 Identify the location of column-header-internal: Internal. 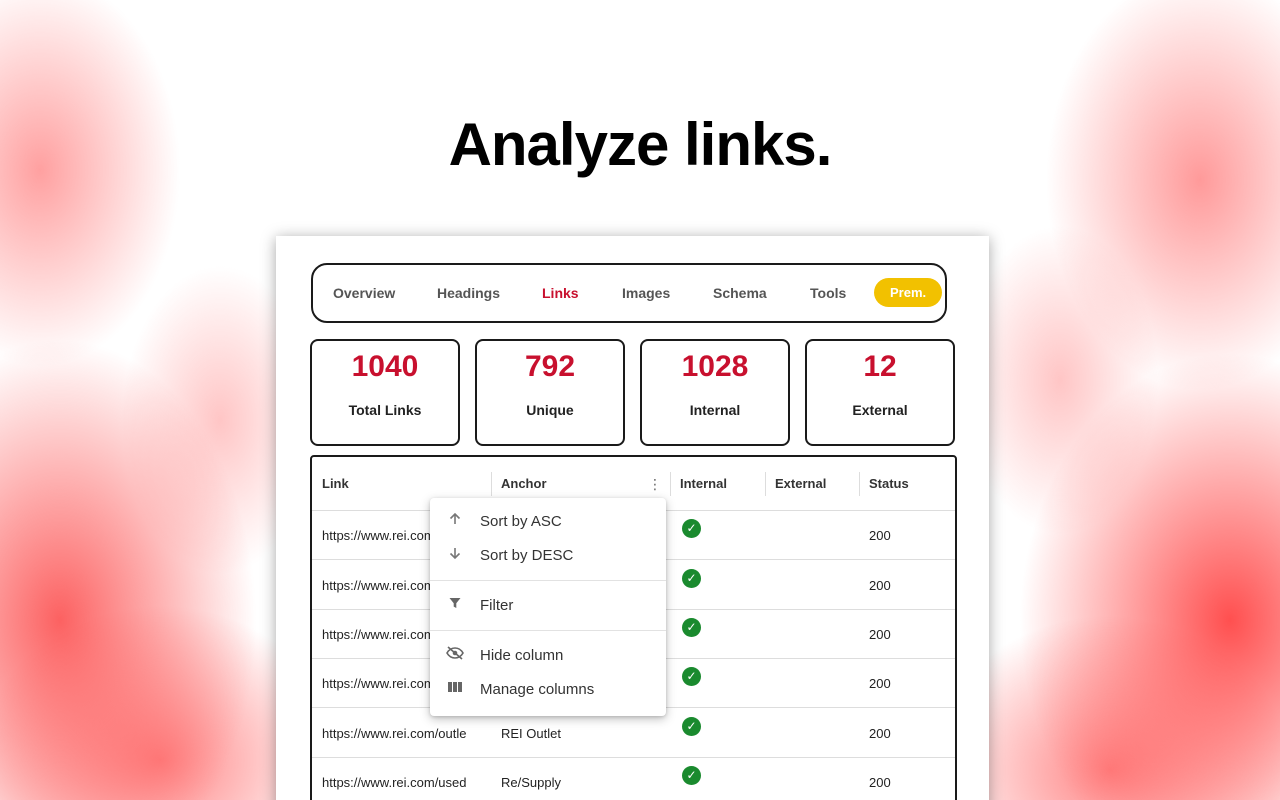
(703, 483).